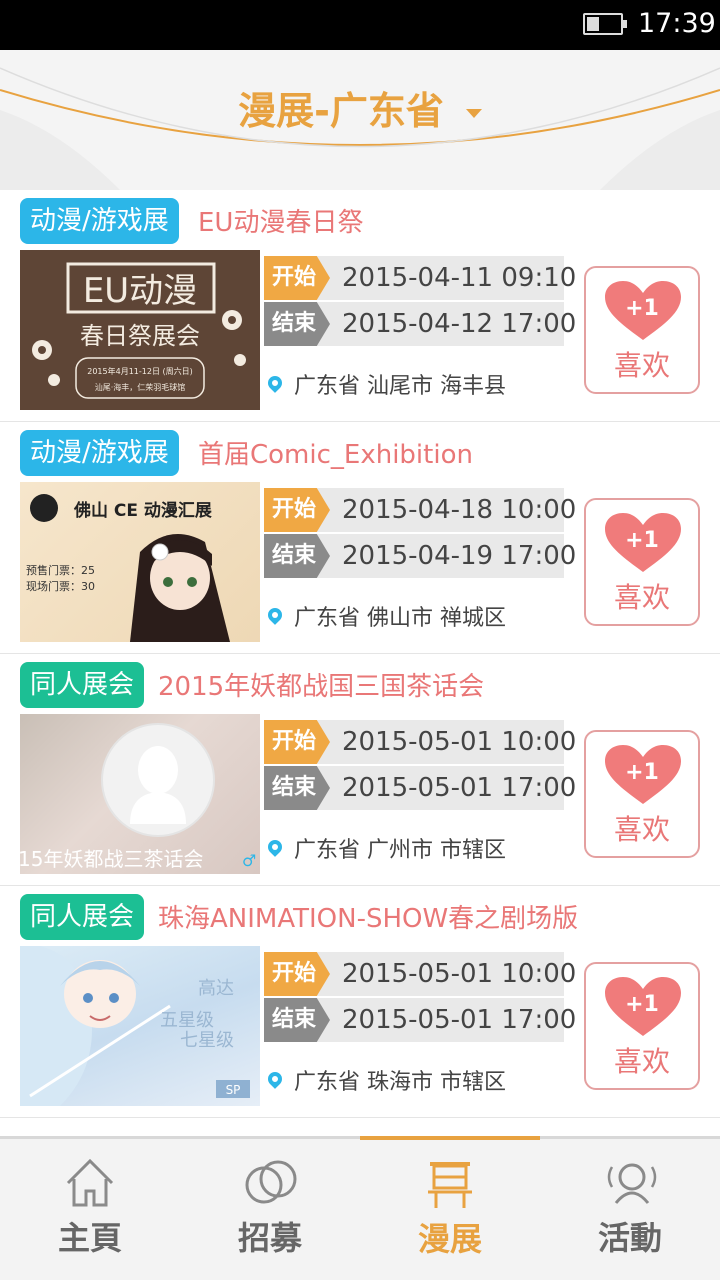 Image resolution: width=720 pixels, height=1280 pixels. I want to click on nav-recruit: 招募, so click(270, 1209).